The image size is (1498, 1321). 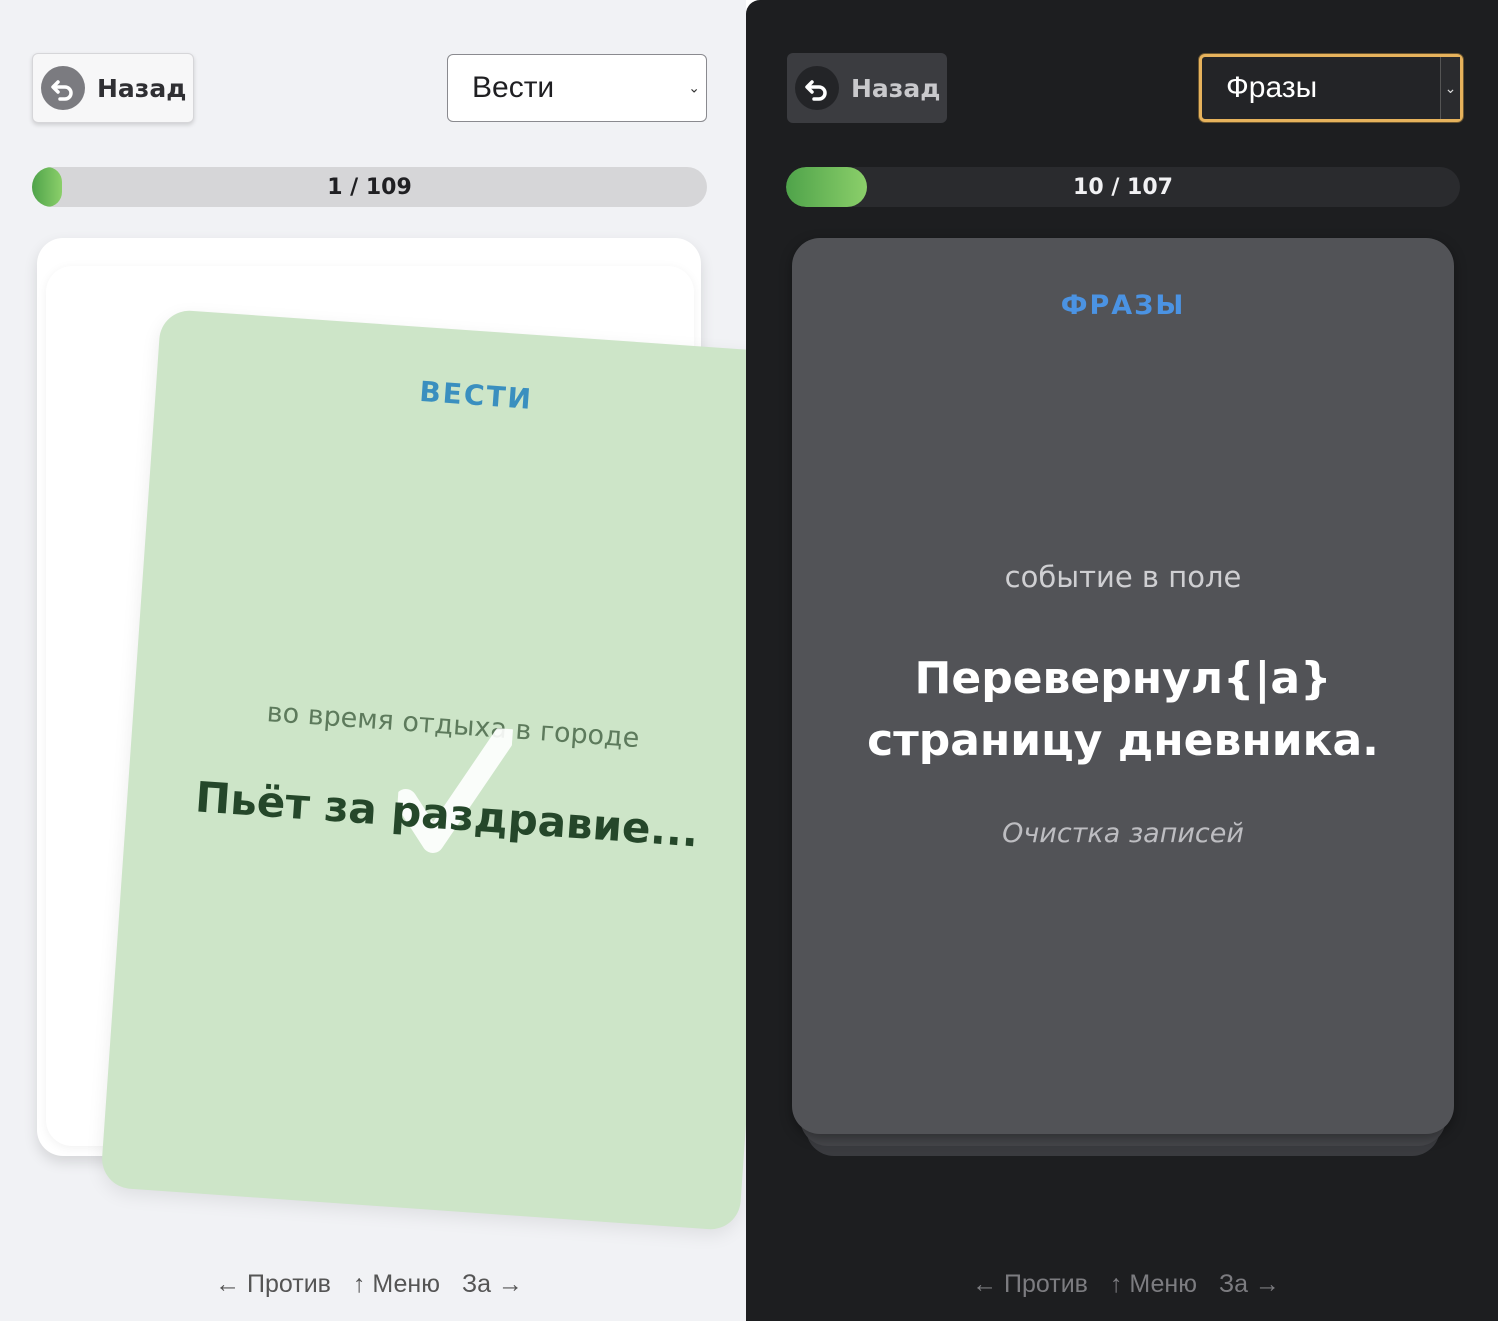 What do you see at coordinates (513, 87) in the screenshot?
I see `deck-select-value: Вести` at bounding box center [513, 87].